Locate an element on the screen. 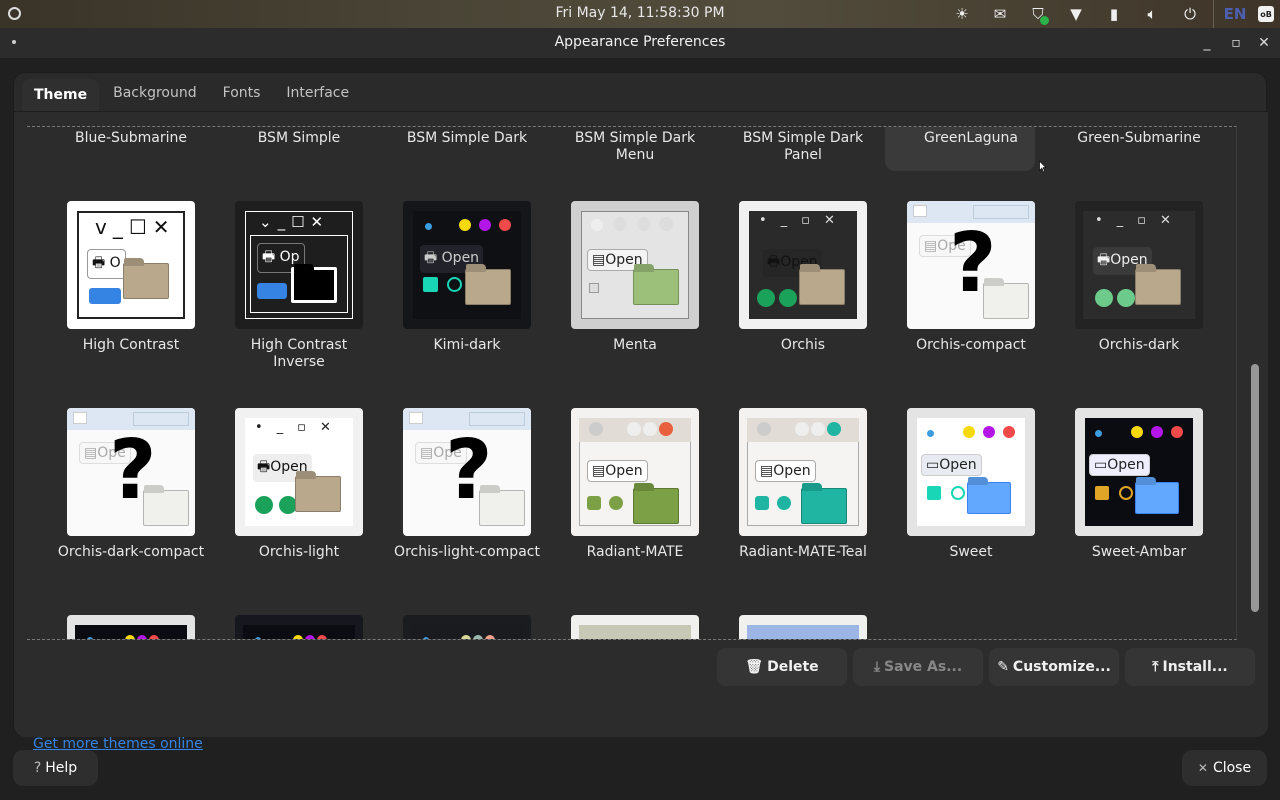  inner is located at coordinates (635, 632).